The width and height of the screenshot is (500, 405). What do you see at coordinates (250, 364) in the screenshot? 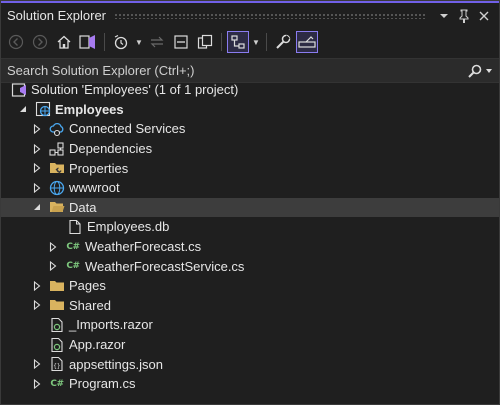
I see `tree-item-appsettings: {} appsettings.json` at bounding box center [250, 364].